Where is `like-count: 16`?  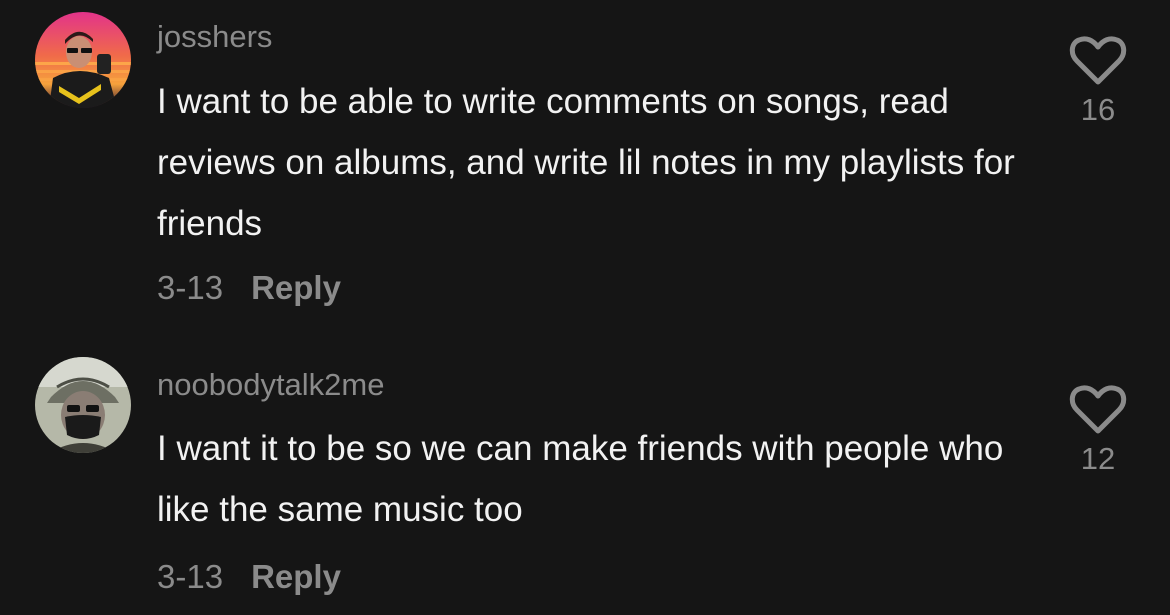
like-count: 16 is located at coordinates (1098, 109).